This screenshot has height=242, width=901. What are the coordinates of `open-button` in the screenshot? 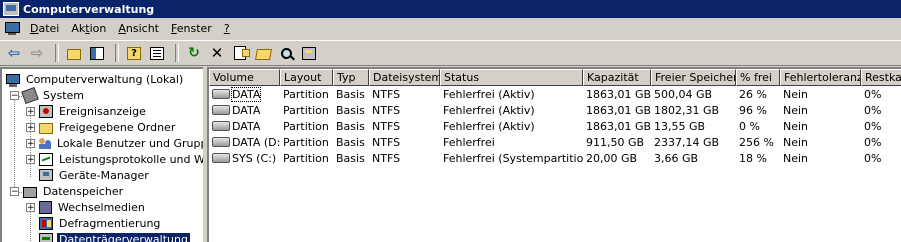 It's located at (263, 53).